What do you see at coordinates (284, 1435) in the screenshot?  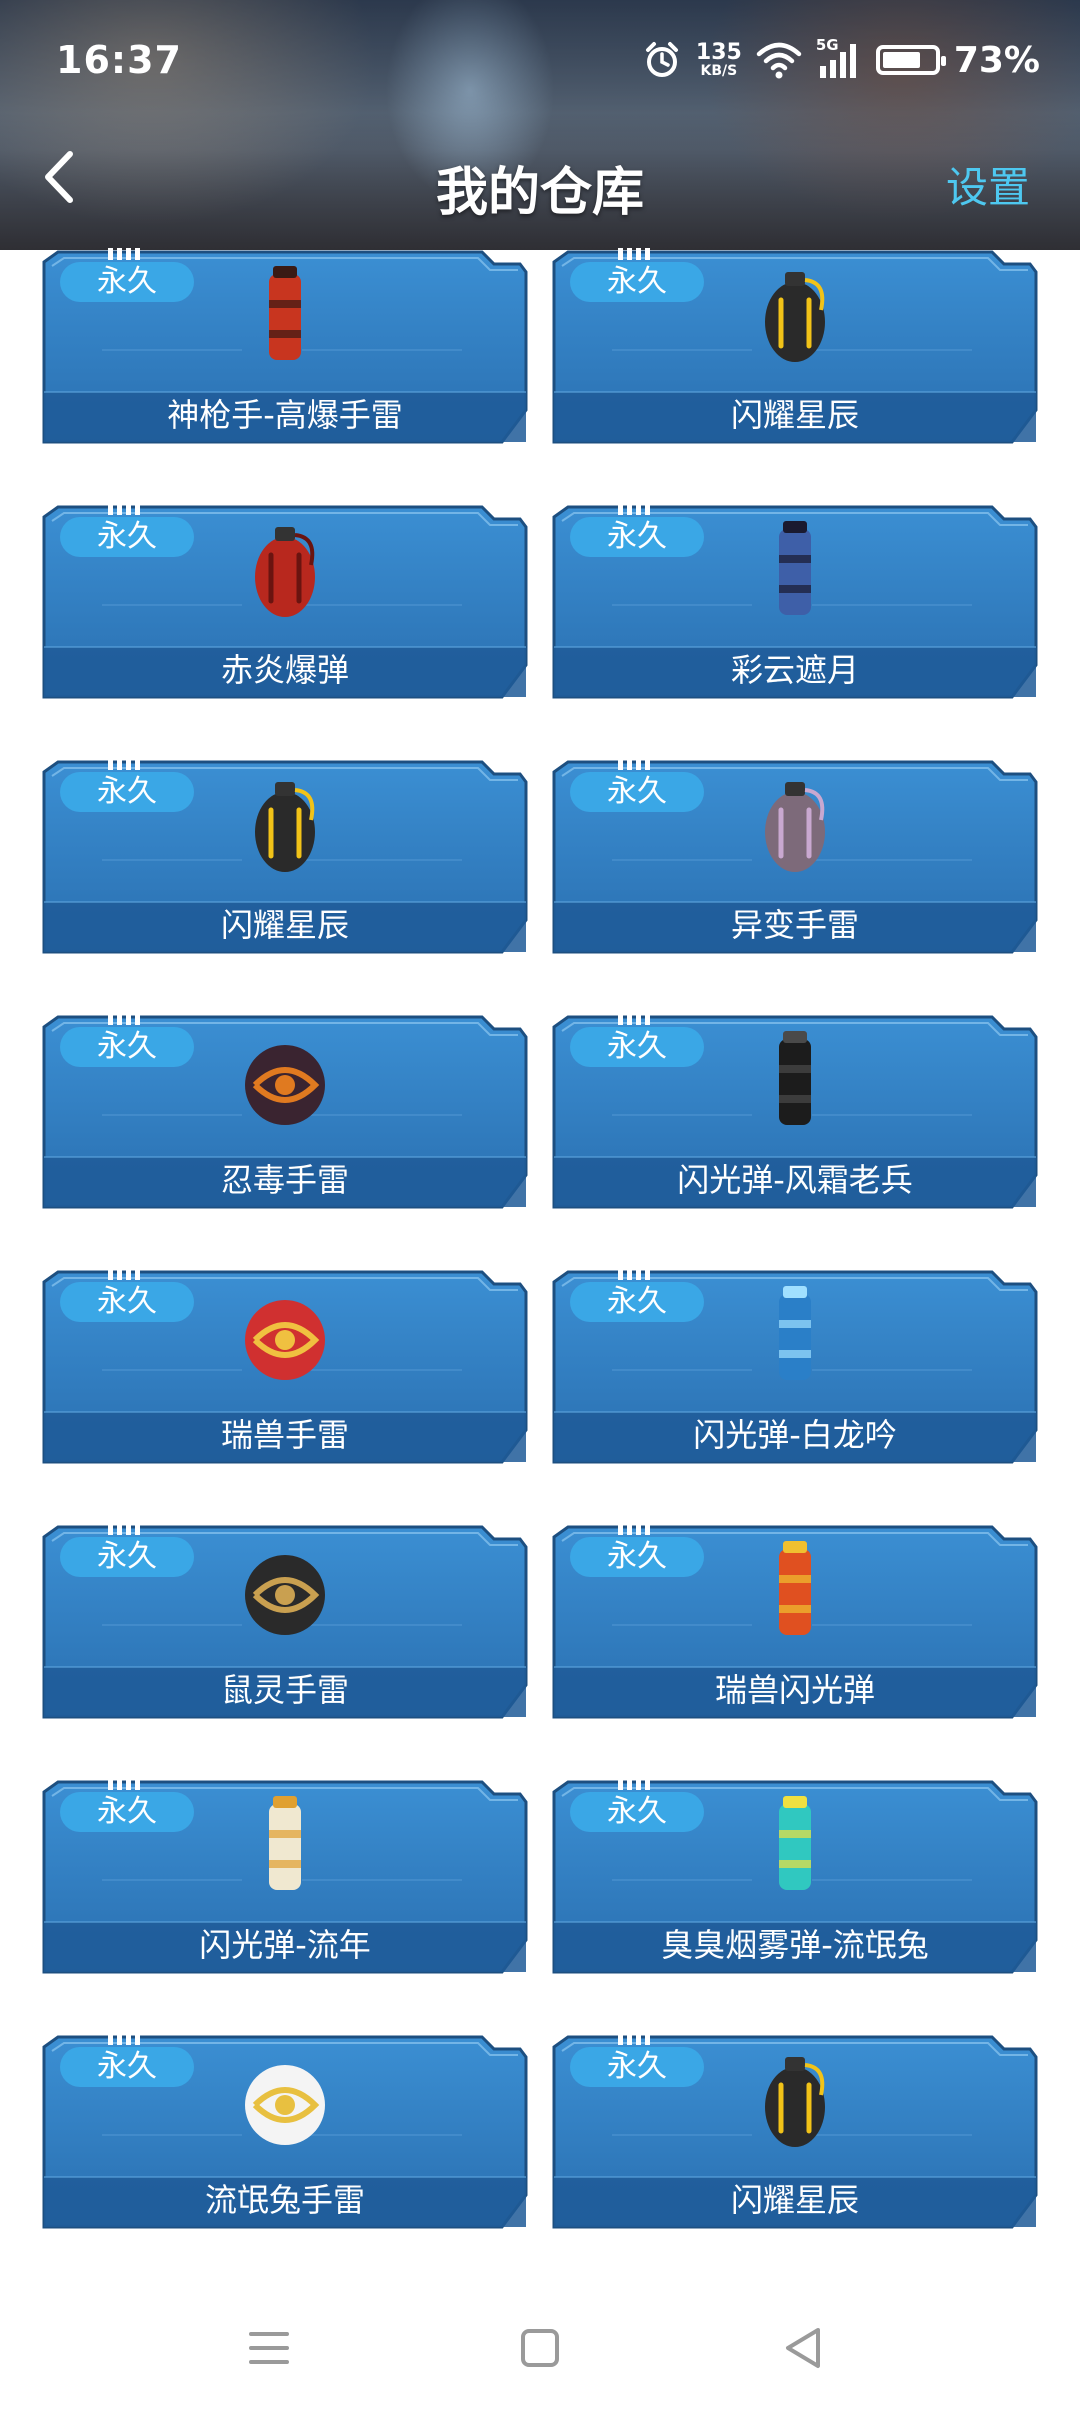 I see `item-name: 瑞兽手雷` at bounding box center [284, 1435].